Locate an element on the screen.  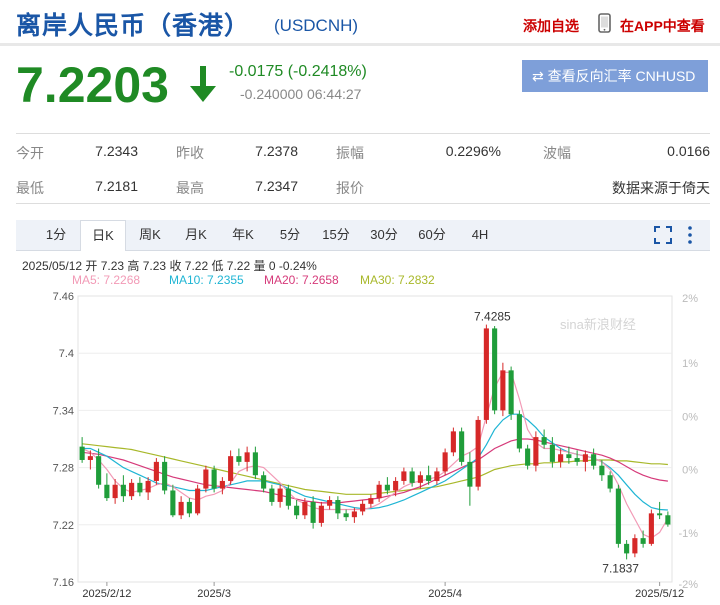
price-change: -0.0175 (-0.2418%) is located at coordinates (298, 71).